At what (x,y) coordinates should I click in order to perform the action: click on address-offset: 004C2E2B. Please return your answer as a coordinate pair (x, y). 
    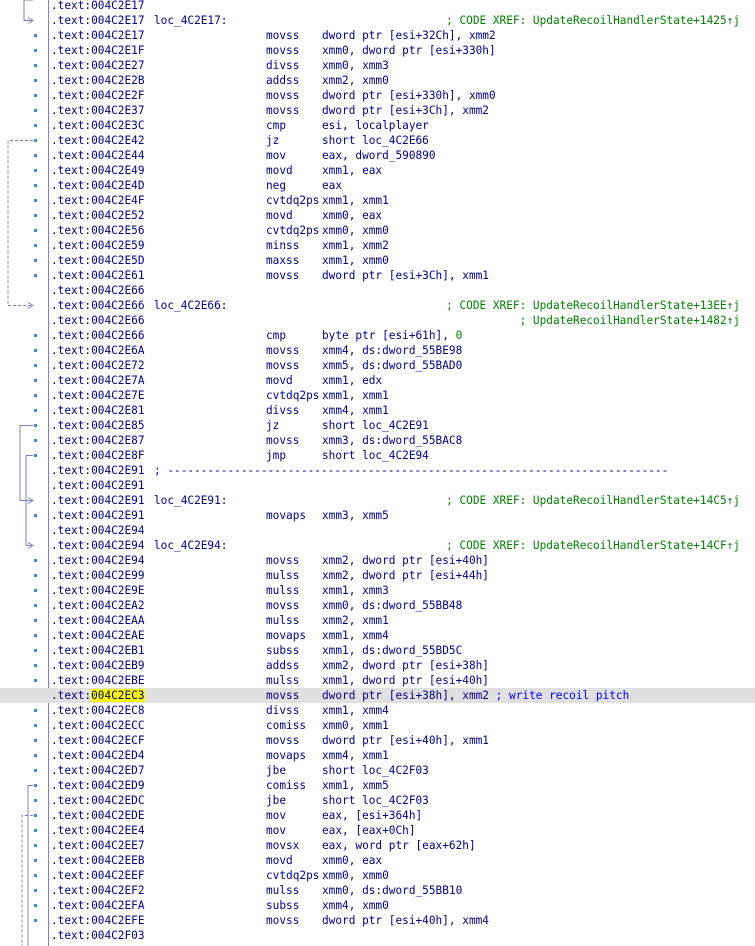
    Looking at the image, I should click on (117, 80).